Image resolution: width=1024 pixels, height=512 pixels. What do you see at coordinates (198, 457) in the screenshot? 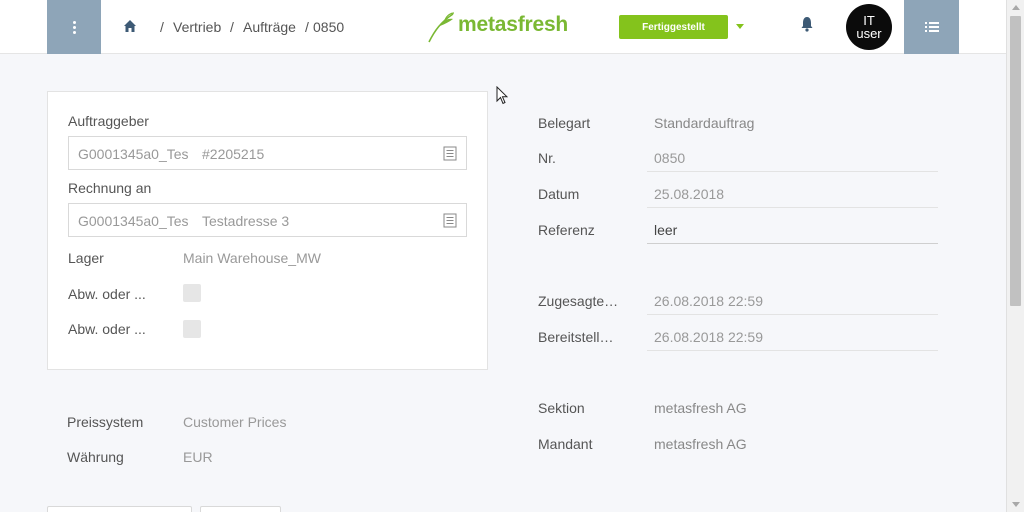
I see `waehrung-value: EUR` at bounding box center [198, 457].